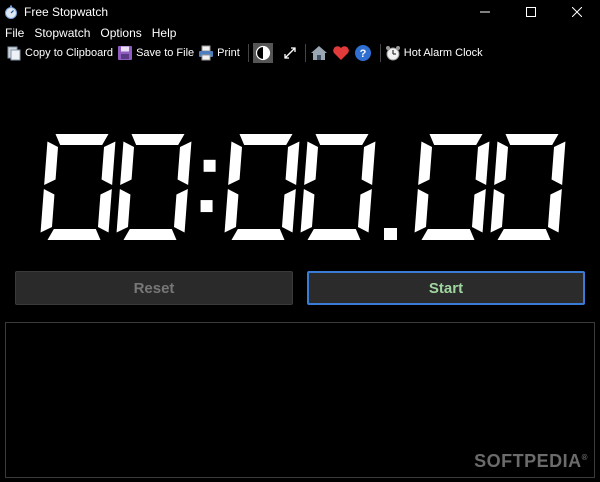  I want to click on hot-alarm-clock-button: Hot Alarm Clock, so click(434, 53).